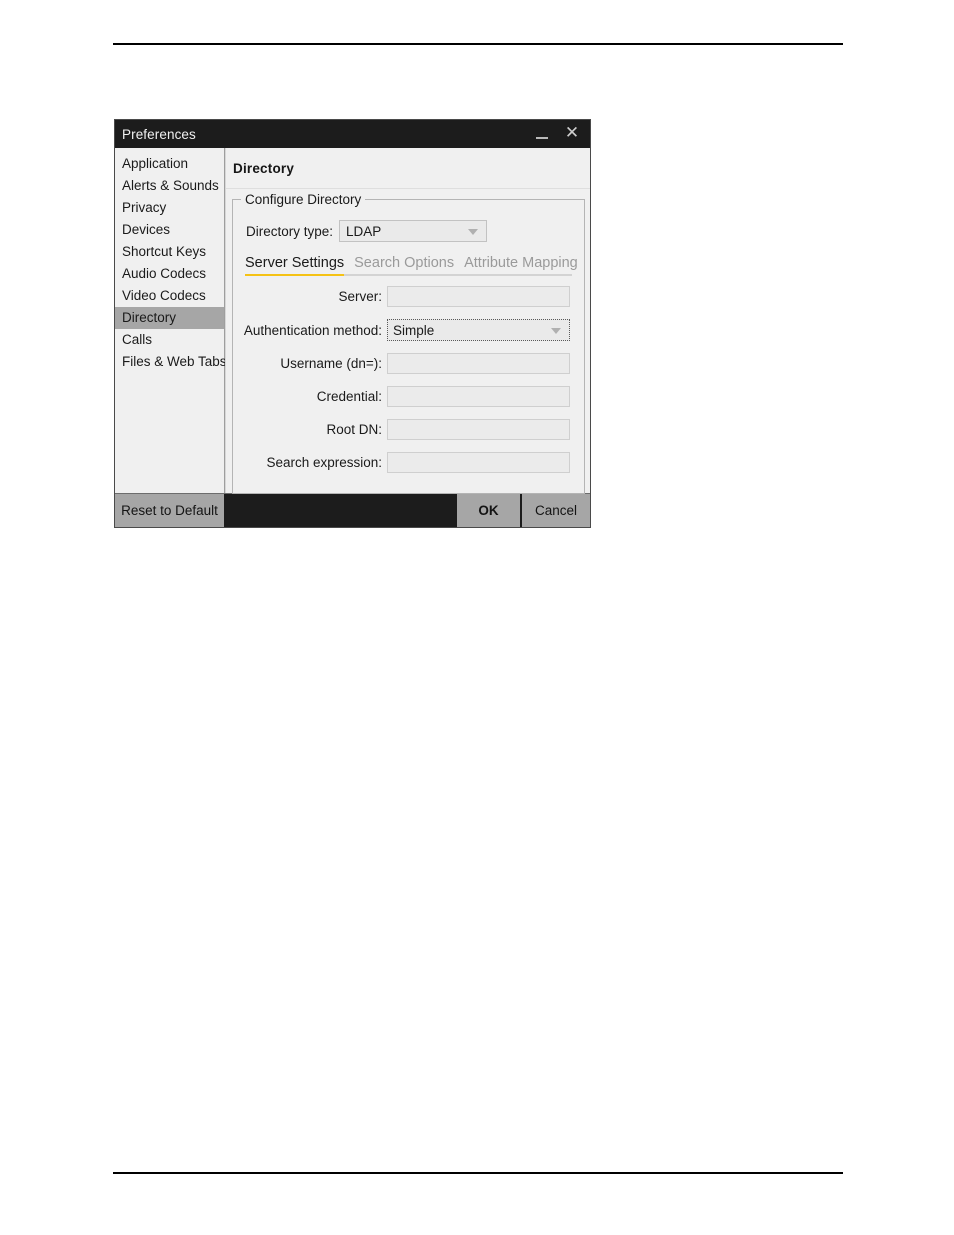  I want to click on sidebar-item-alerts-sounds: Alerts & Sounds, so click(169, 186).